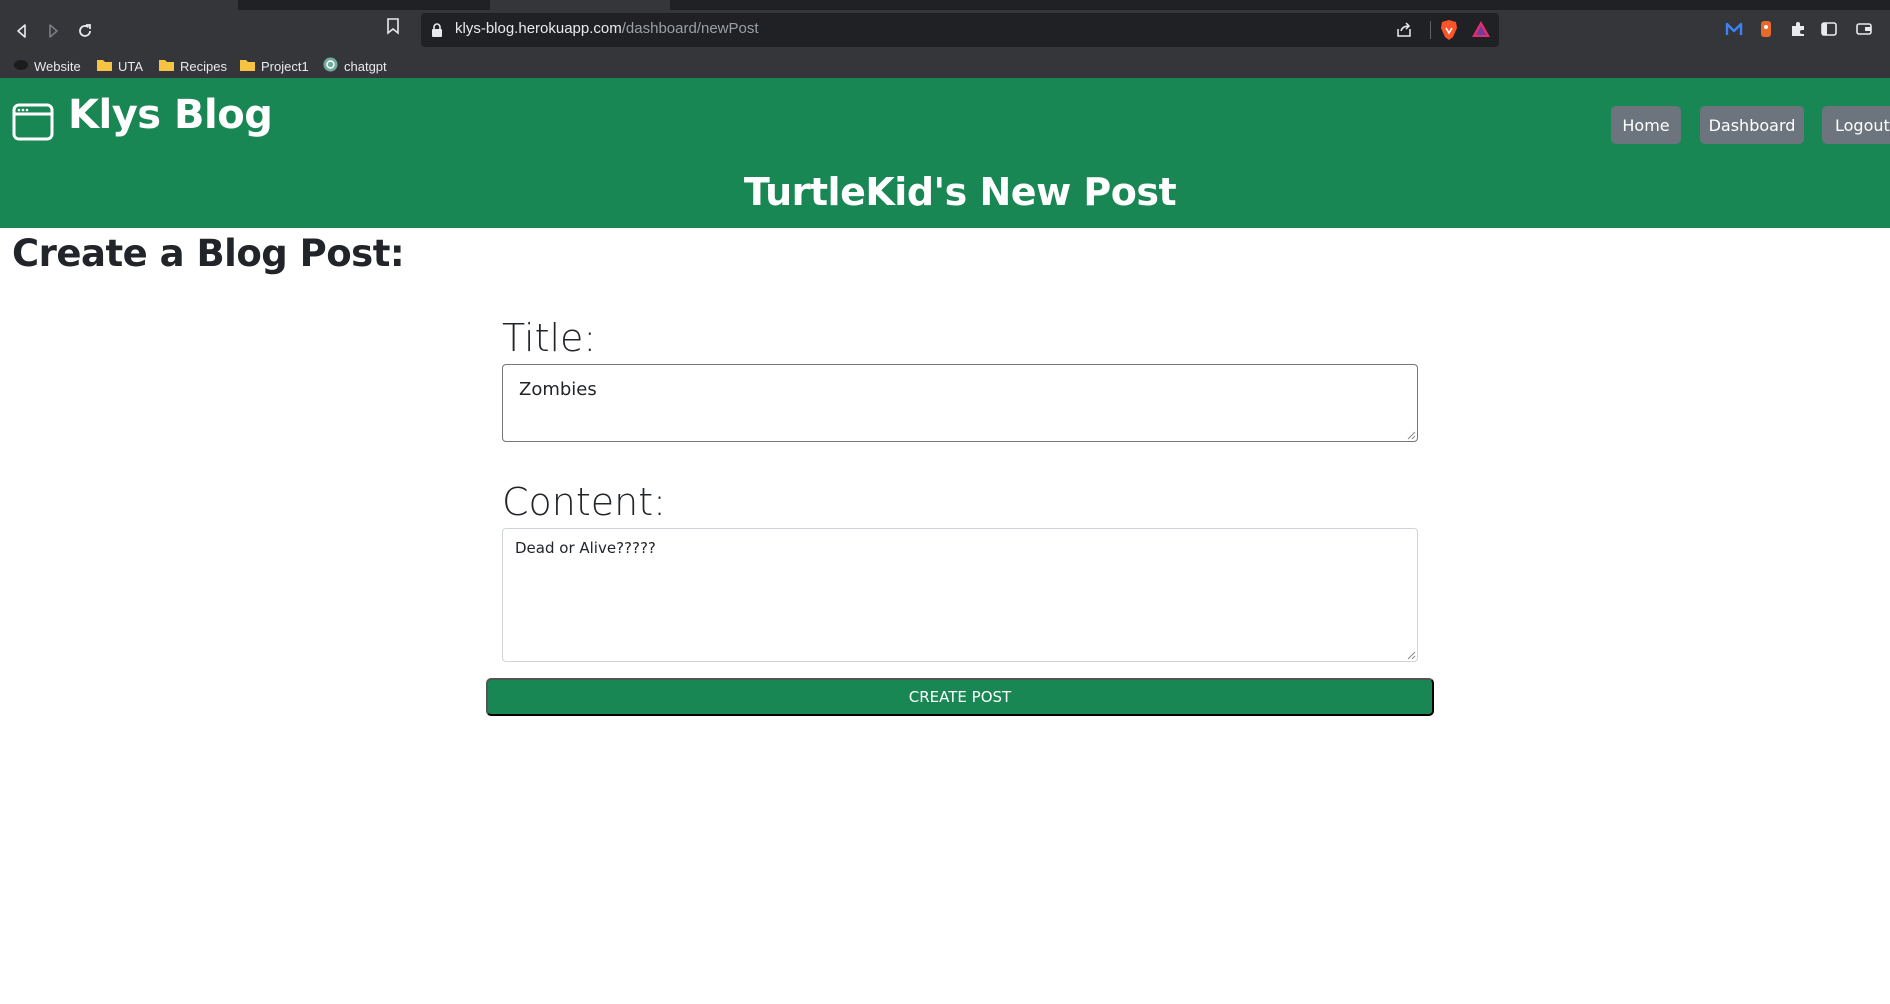  I want to click on nav-dashboard-button: Dashboard, so click(1752, 125).